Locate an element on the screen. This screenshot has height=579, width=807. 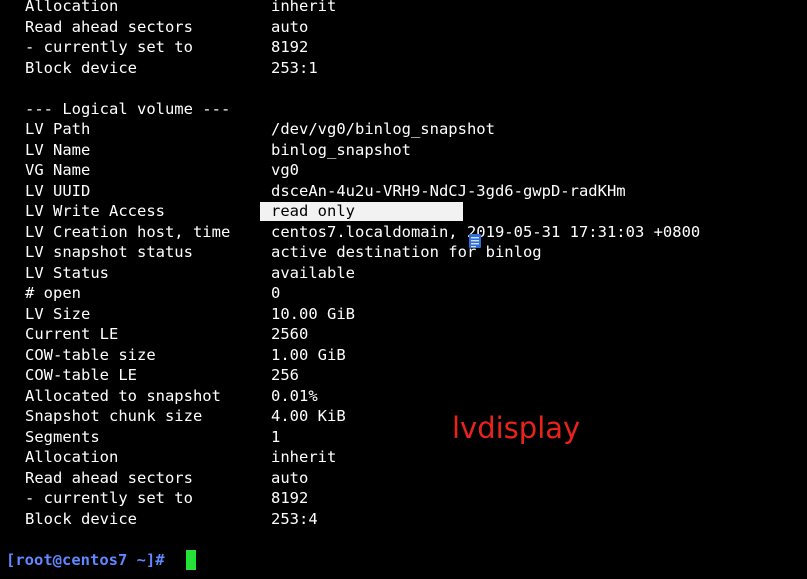
row-key: Segments is located at coordinates (62, 436).